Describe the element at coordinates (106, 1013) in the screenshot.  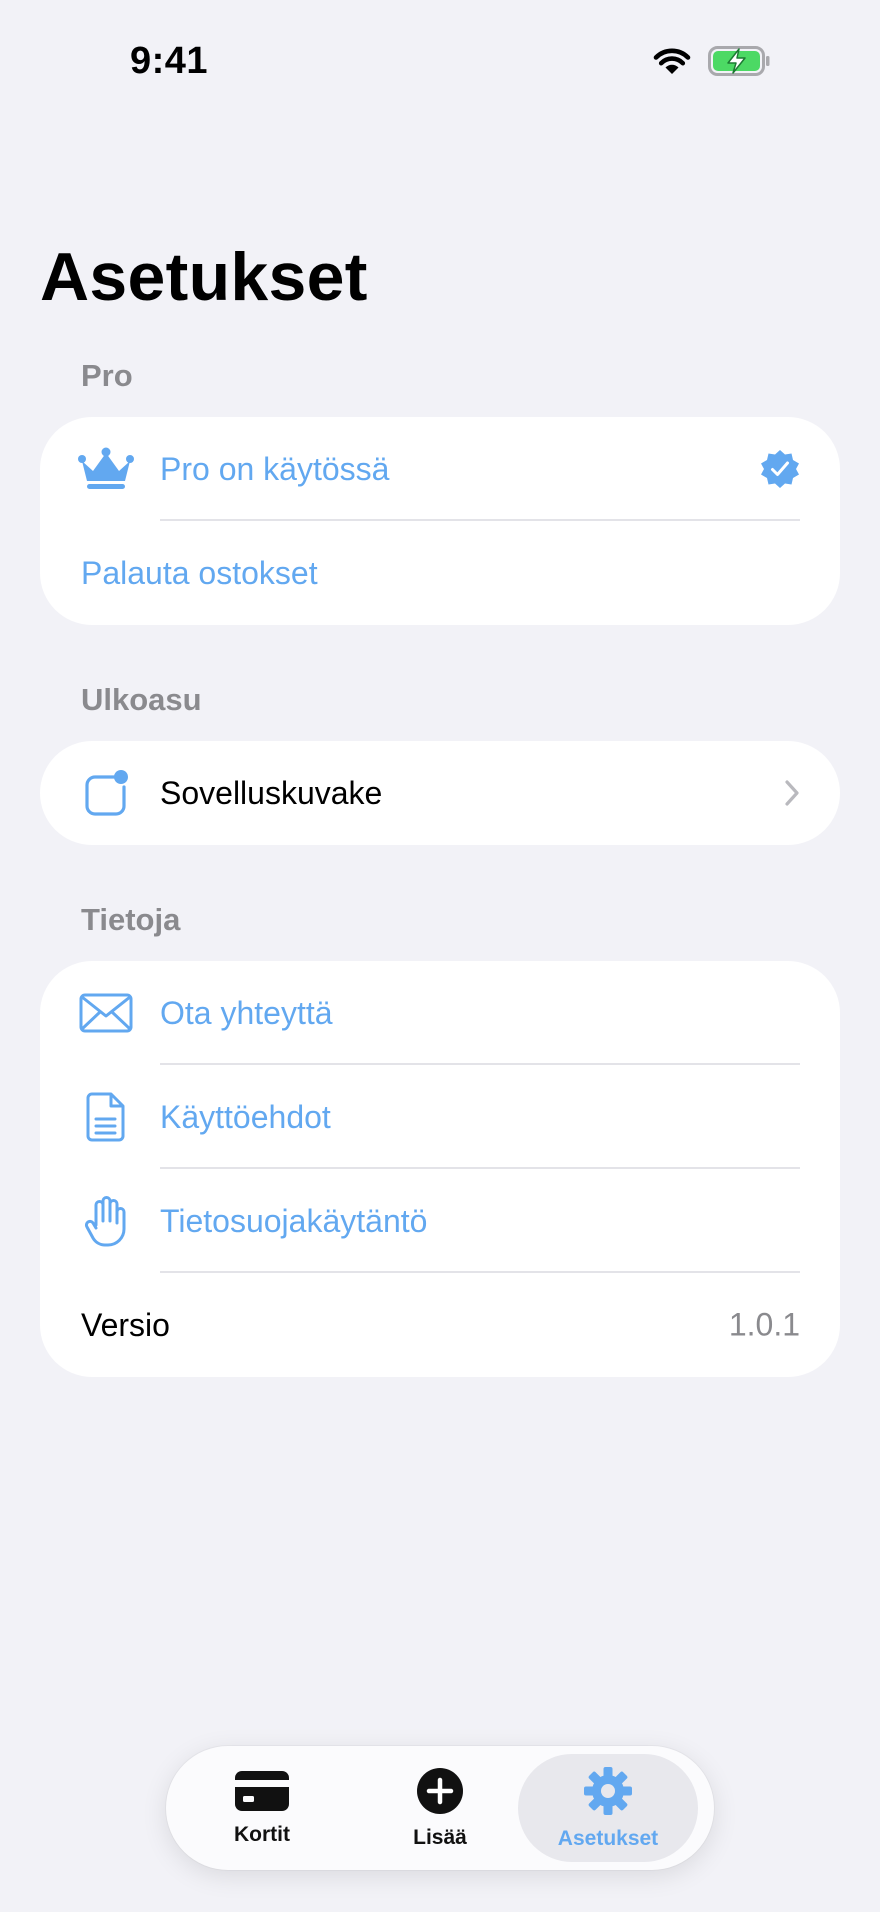
I see `envelope-icon` at that location.